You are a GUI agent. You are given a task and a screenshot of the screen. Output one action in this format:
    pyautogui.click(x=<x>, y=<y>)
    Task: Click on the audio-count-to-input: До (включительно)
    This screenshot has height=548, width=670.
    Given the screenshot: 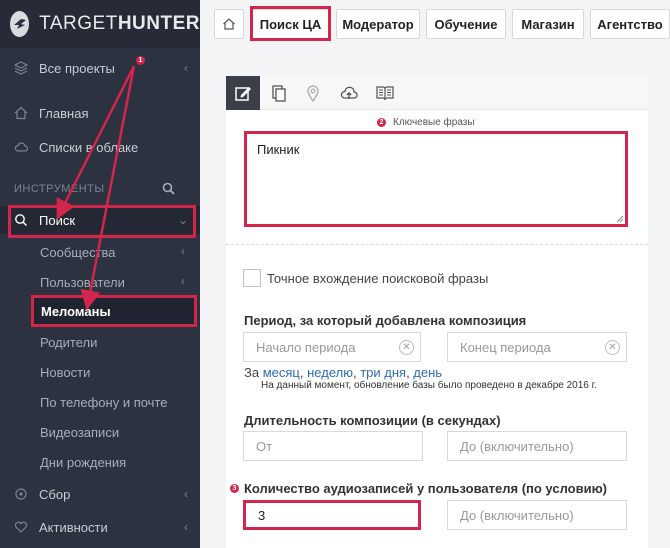 What is the action you would take?
    pyautogui.click(x=537, y=515)
    